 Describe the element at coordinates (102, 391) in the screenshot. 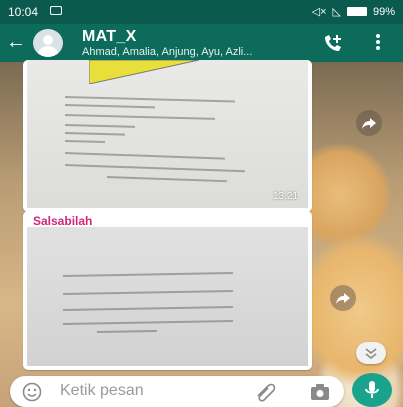

I see `message-input: Ketik pesan` at that location.